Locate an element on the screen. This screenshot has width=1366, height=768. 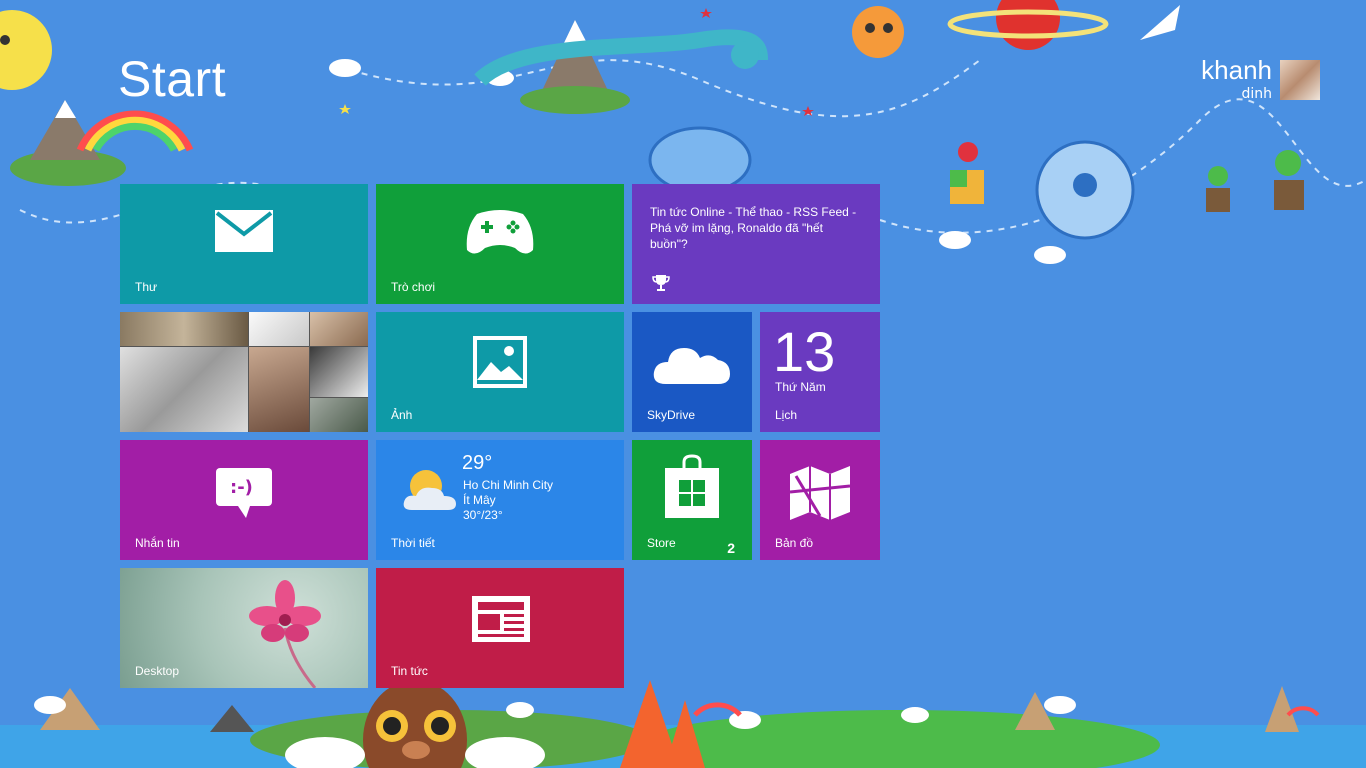
tile-label: Thư is located at coordinates (146, 287).